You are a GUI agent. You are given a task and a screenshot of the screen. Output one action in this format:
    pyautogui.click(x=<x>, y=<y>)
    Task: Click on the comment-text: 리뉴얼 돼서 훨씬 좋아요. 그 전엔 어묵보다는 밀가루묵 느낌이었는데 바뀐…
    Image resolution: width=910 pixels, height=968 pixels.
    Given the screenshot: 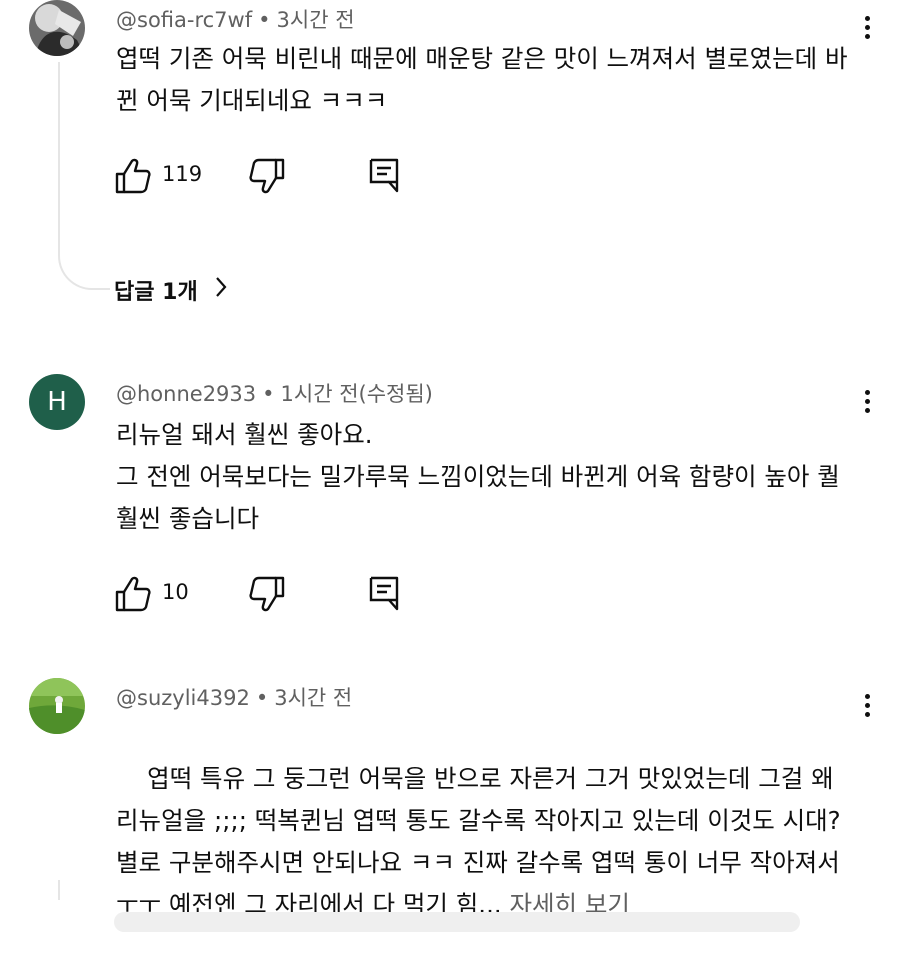 What is the action you would take?
    pyautogui.click(x=478, y=476)
    